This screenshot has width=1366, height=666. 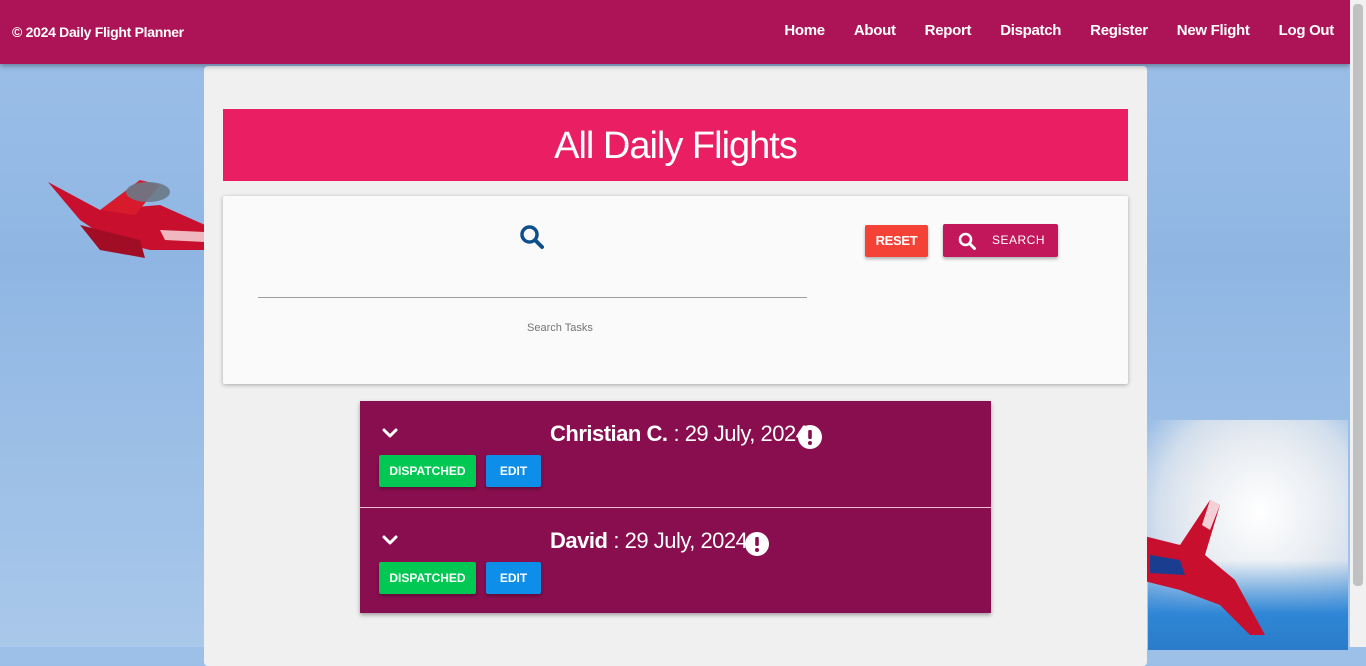 I want to click on search-button: SEARCH, so click(x=1000, y=240).